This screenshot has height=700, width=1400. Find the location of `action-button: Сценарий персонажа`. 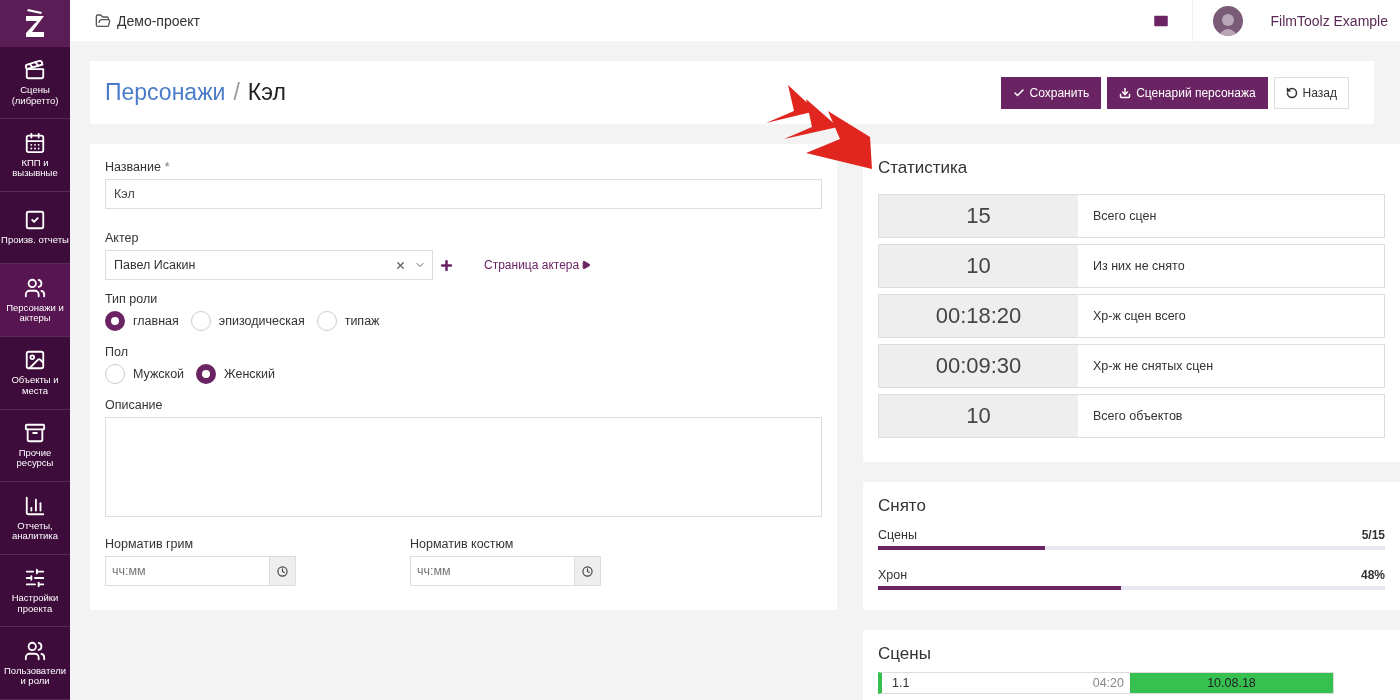

action-button: Сценарий персонажа is located at coordinates (1187, 92).